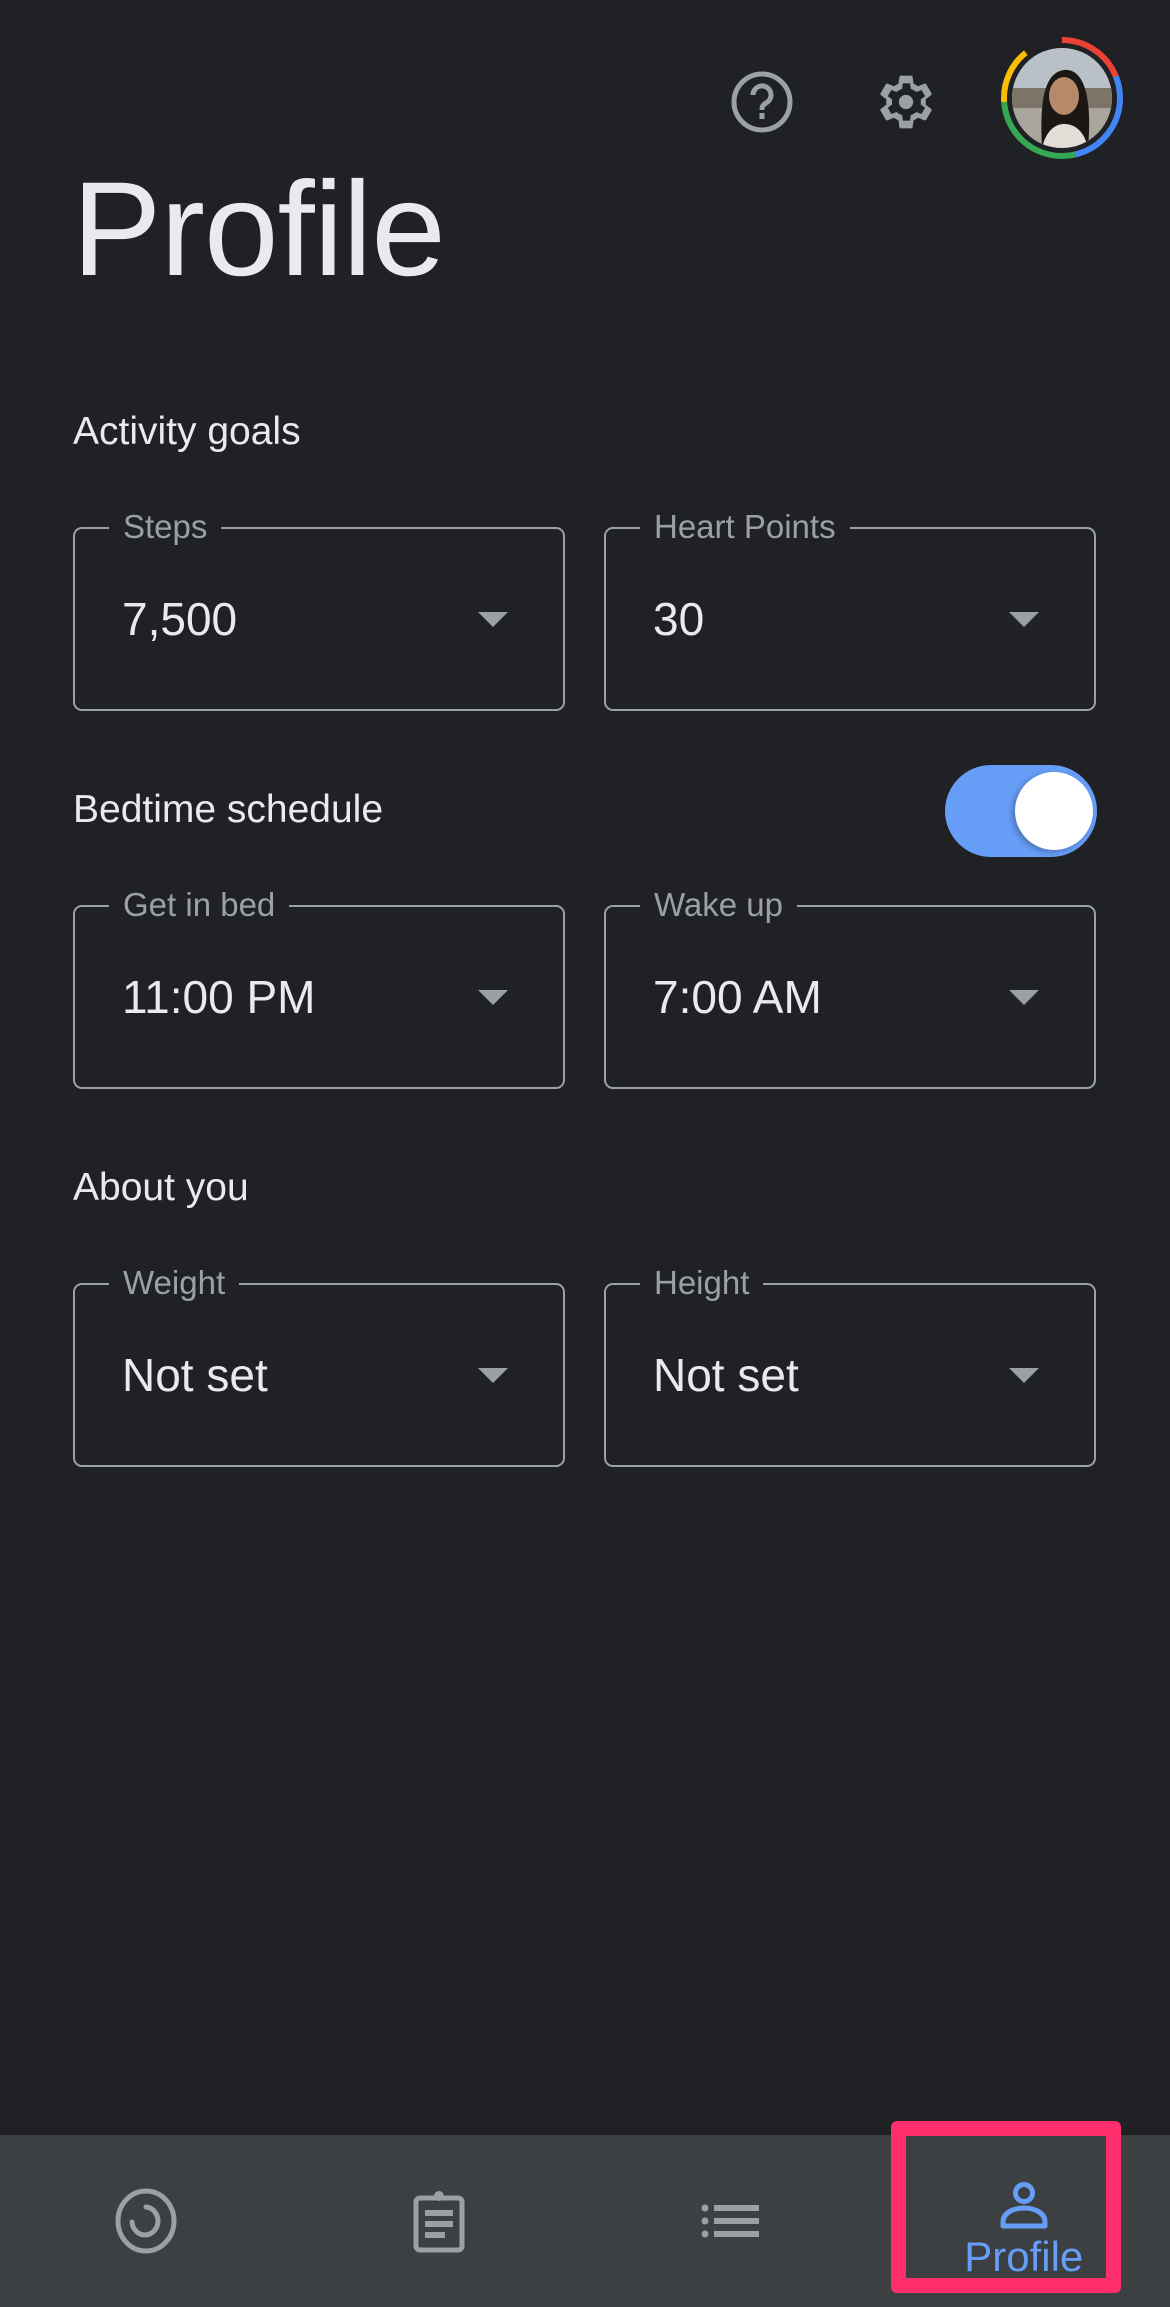 The height and width of the screenshot is (2307, 1170). What do you see at coordinates (1054, 811) in the screenshot?
I see `toggle-thumb` at bounding box center [1054, 811].